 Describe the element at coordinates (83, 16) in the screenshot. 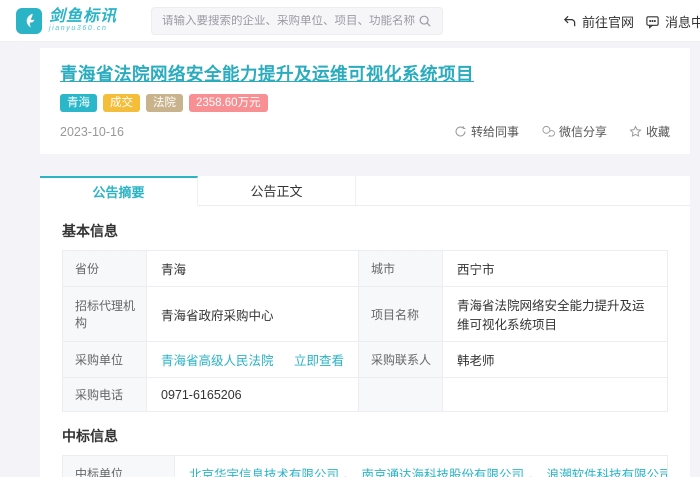

I see `logo-title: 剑鱼标讯` at that location.